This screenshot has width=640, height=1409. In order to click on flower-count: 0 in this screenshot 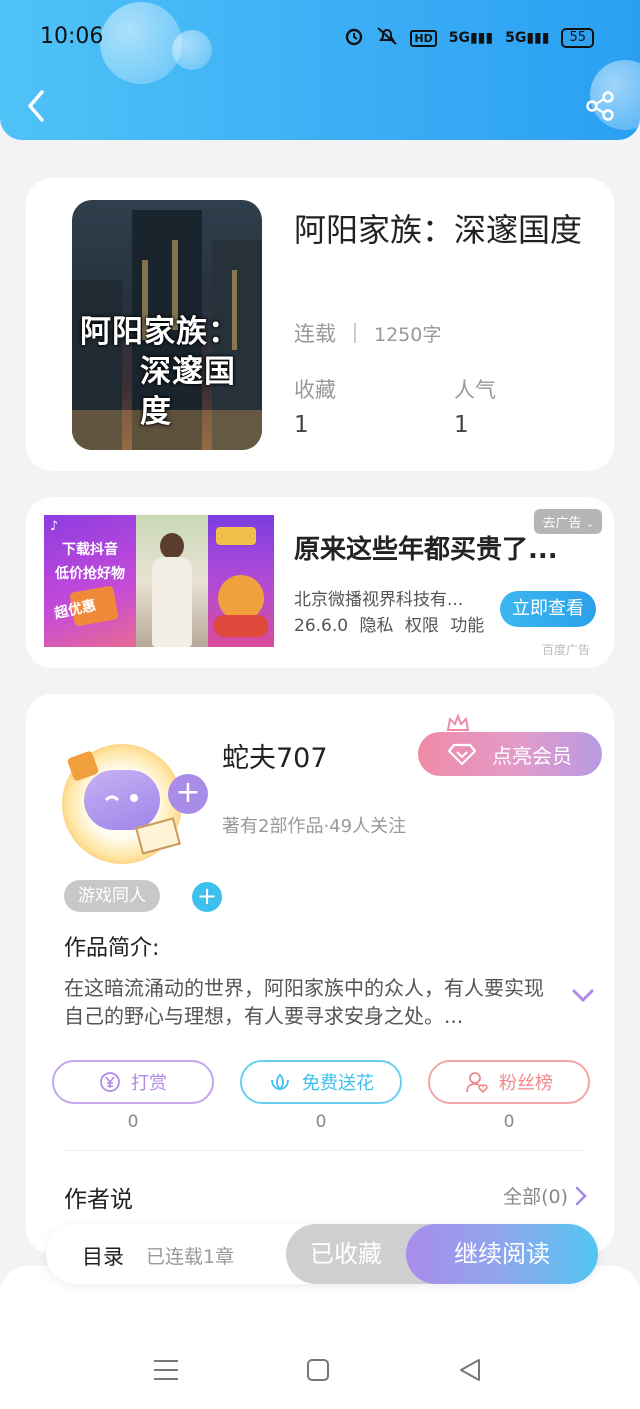, I will do `click(321, 1122)`.